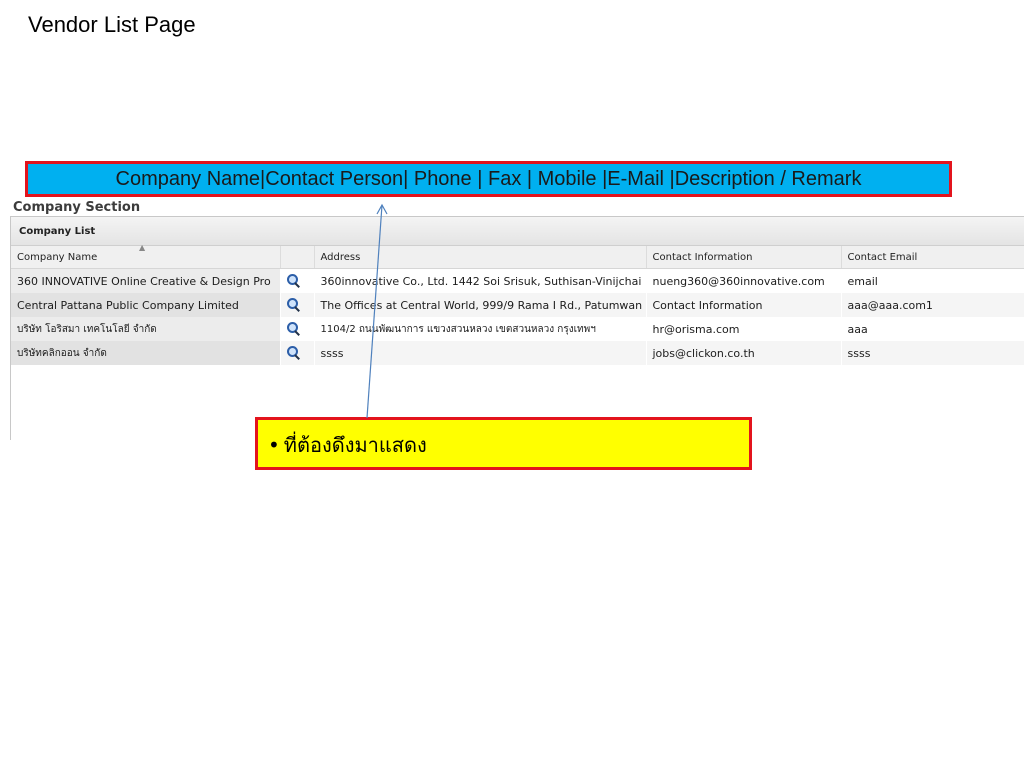 The width and height of the screenshot is (1024, 768). Describe the element at coordinates (744, 353) in the screenshot. I see `cell-contact-information: jobs@clickon.co.th` at that location.